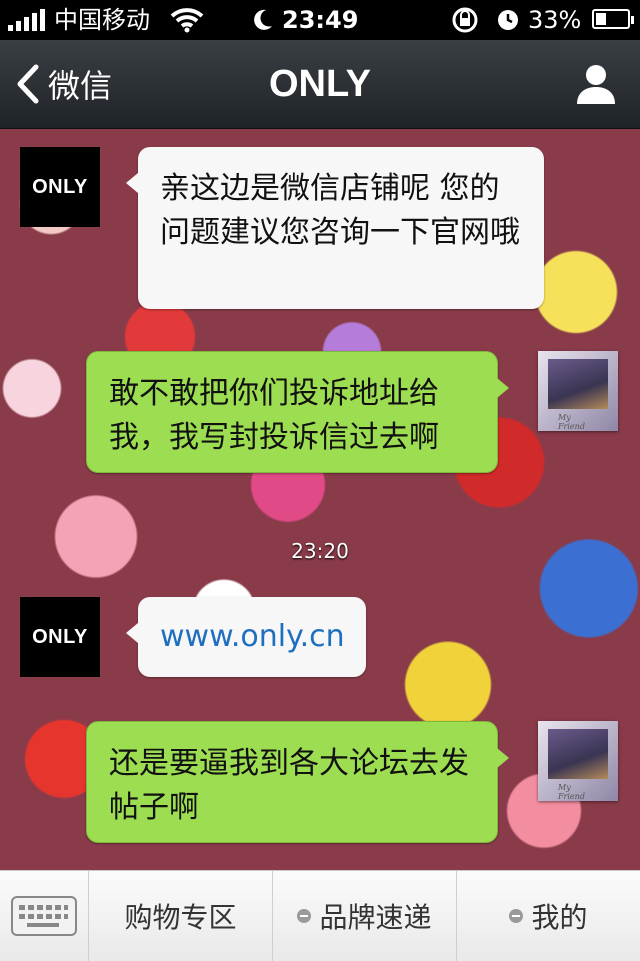  I want to click on clock-time: 23:49, so click(320, 20).